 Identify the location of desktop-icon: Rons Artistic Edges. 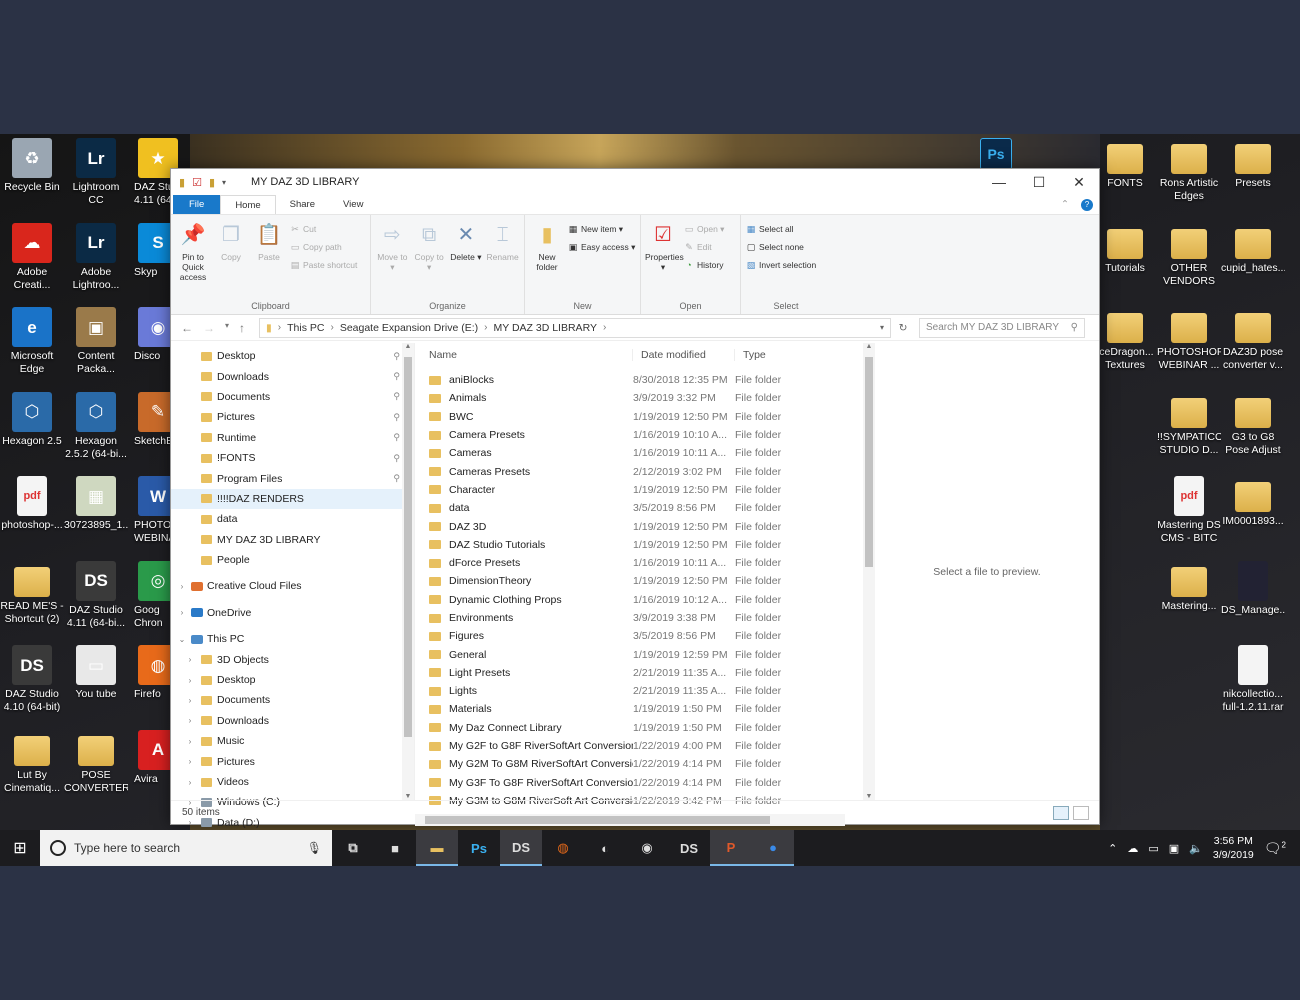
(1189, 168).